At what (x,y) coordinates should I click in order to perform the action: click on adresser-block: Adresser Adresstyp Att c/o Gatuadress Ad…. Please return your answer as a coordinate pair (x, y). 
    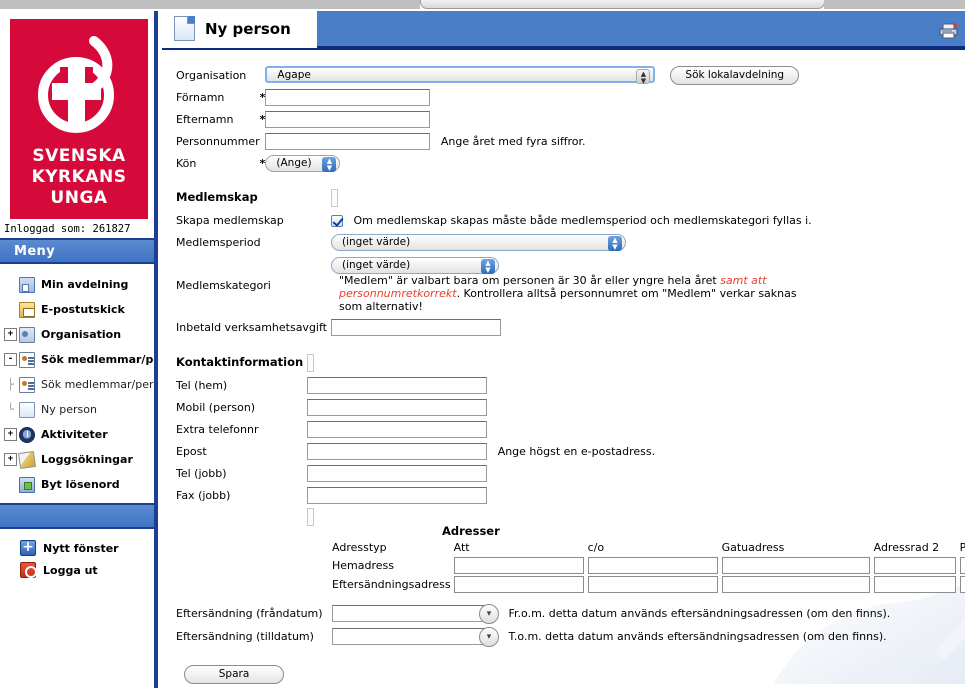
    Looking at the image, I should click on (648, 559).